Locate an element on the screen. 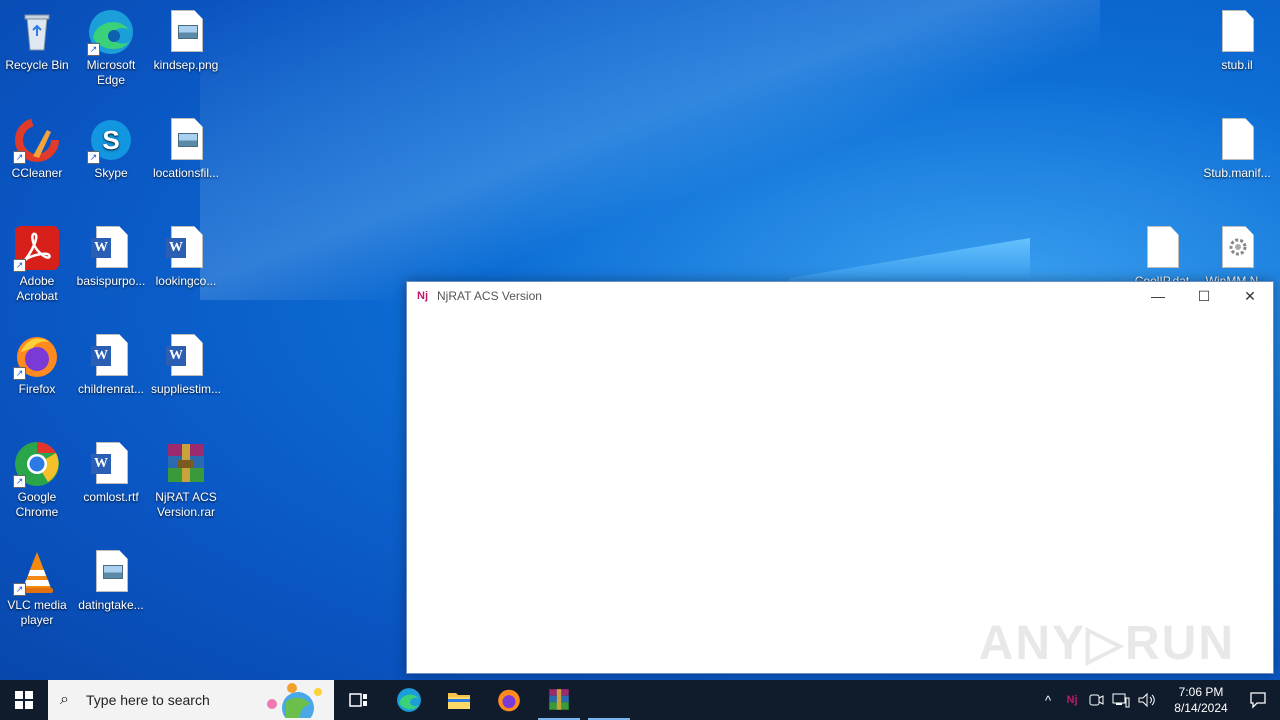 This screenshot has height=720, width=1280. desktop-icon-label: comlost.rtf is located at coordinates (111, 497).